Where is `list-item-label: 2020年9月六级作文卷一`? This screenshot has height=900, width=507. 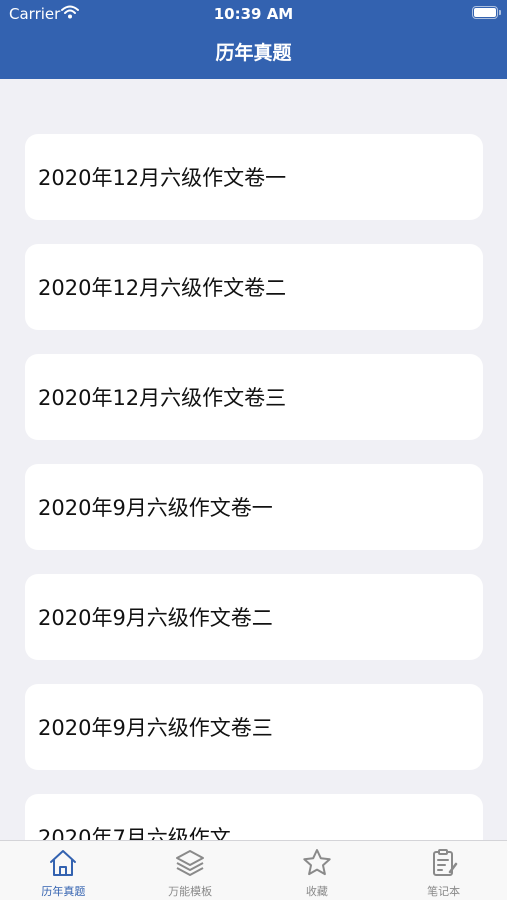 list-item-label: 2020年9月六级作文卷一 is located at coordinates (155, 508).